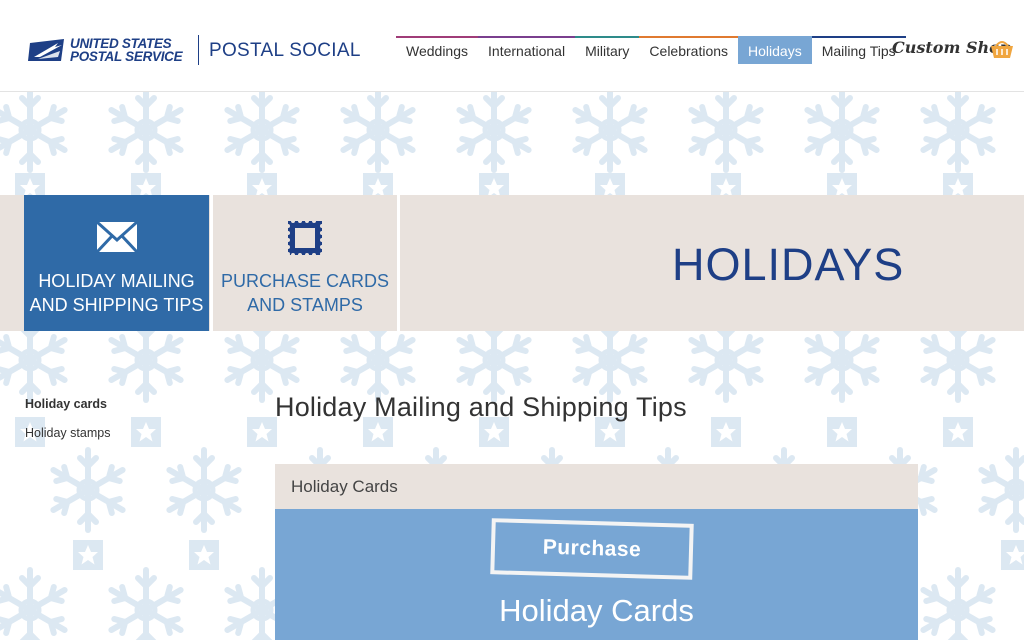 This screenshot has height=640, width=1024. Describe the element at coordinates (788, 264) in the screenshot. I see `page-title: HOLIDAYS` at that location.